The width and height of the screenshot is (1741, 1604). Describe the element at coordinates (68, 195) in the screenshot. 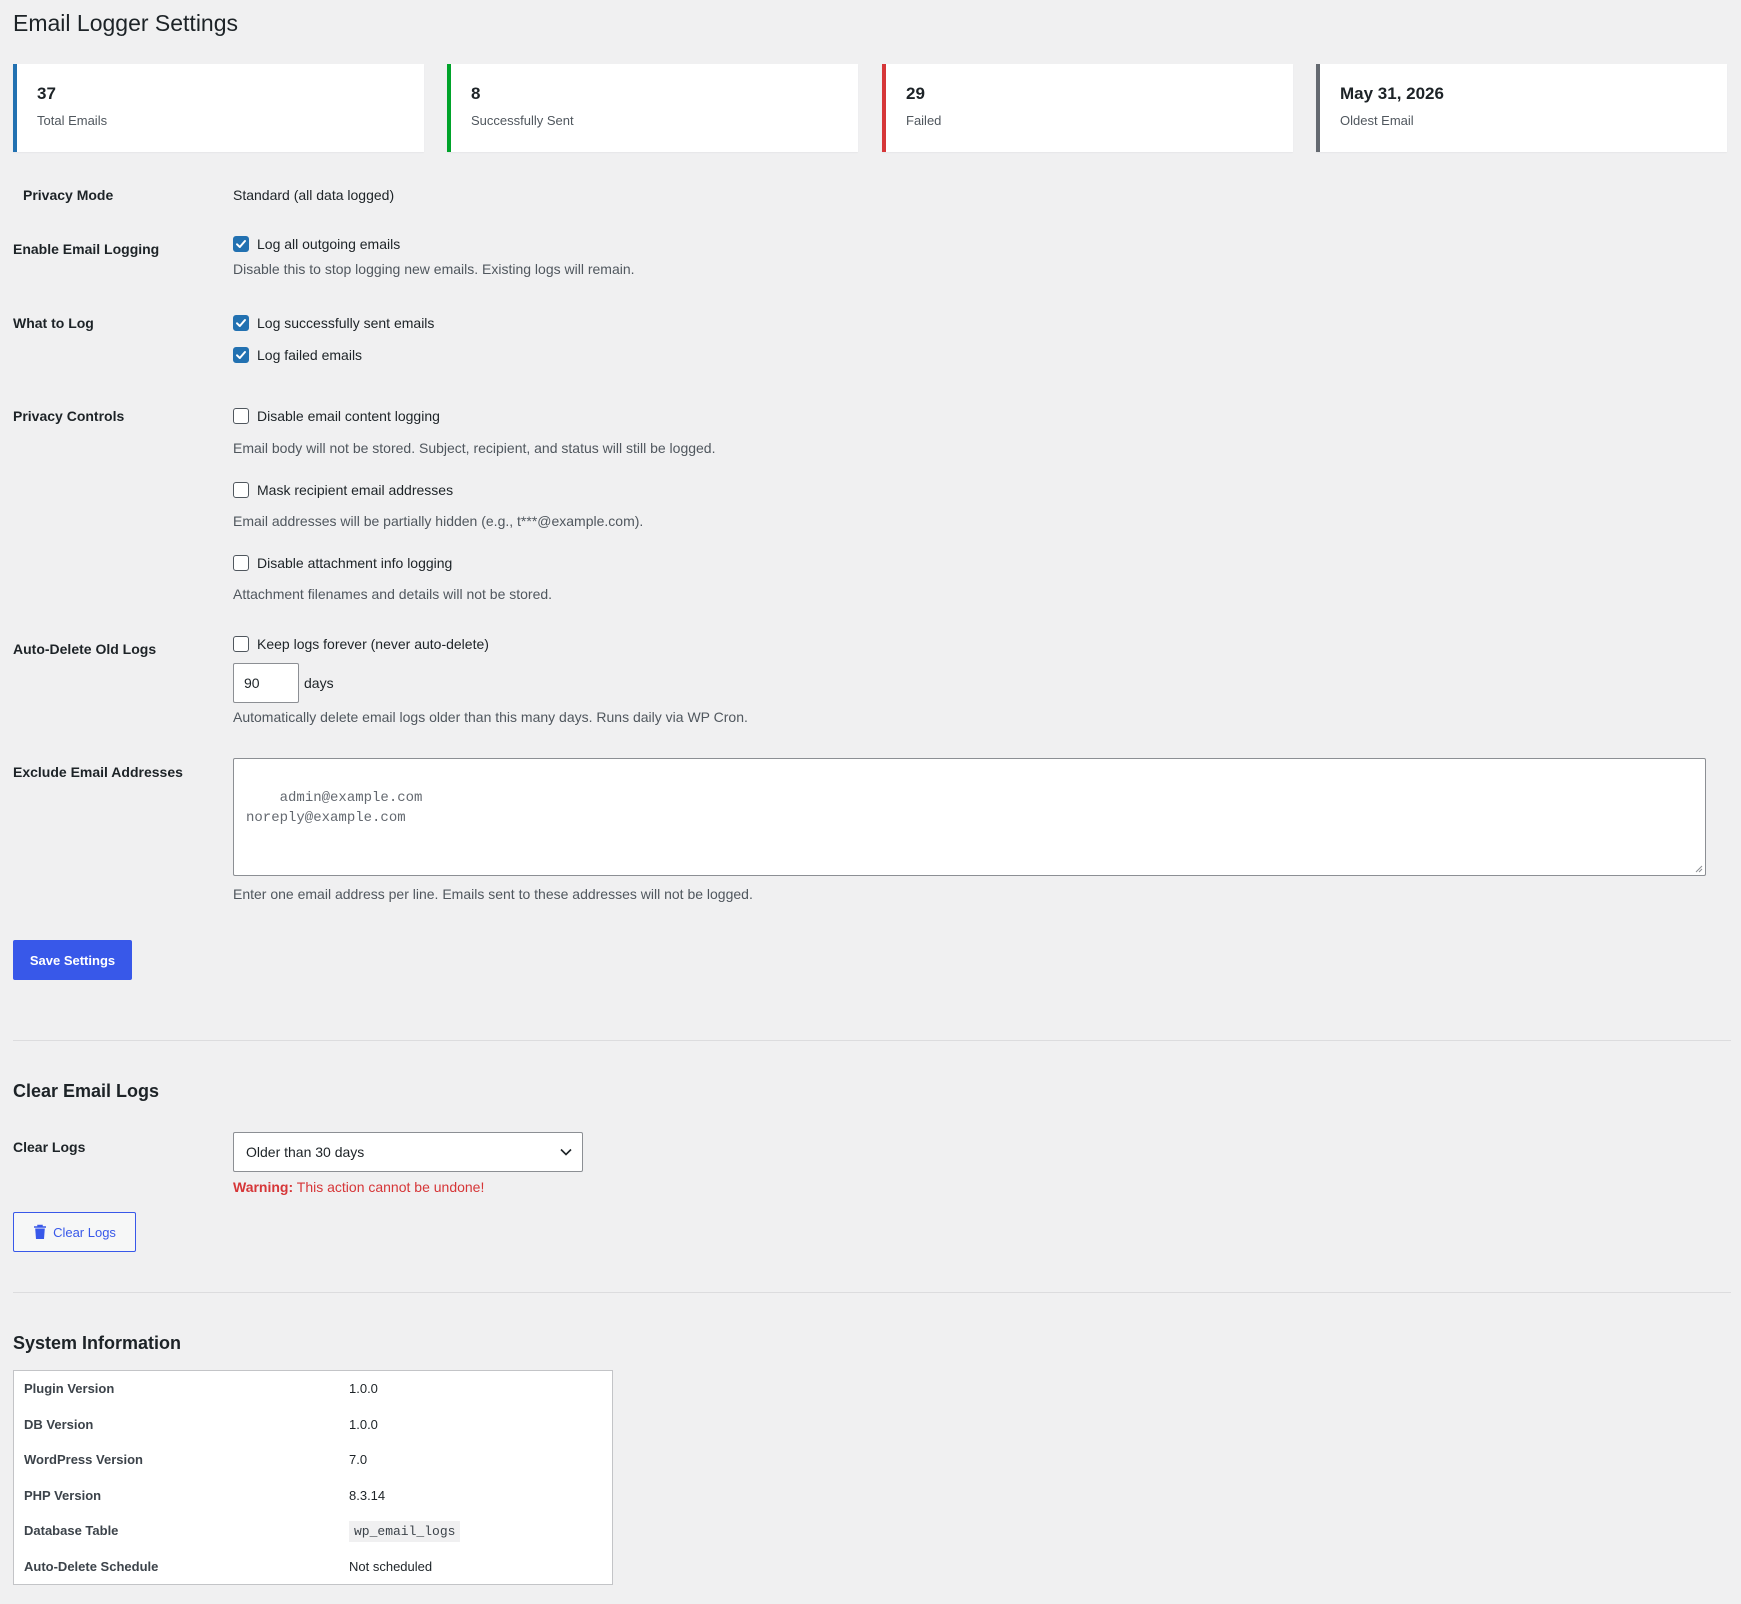

I see `privacy-mode-label: Privacy Mode` at that location.